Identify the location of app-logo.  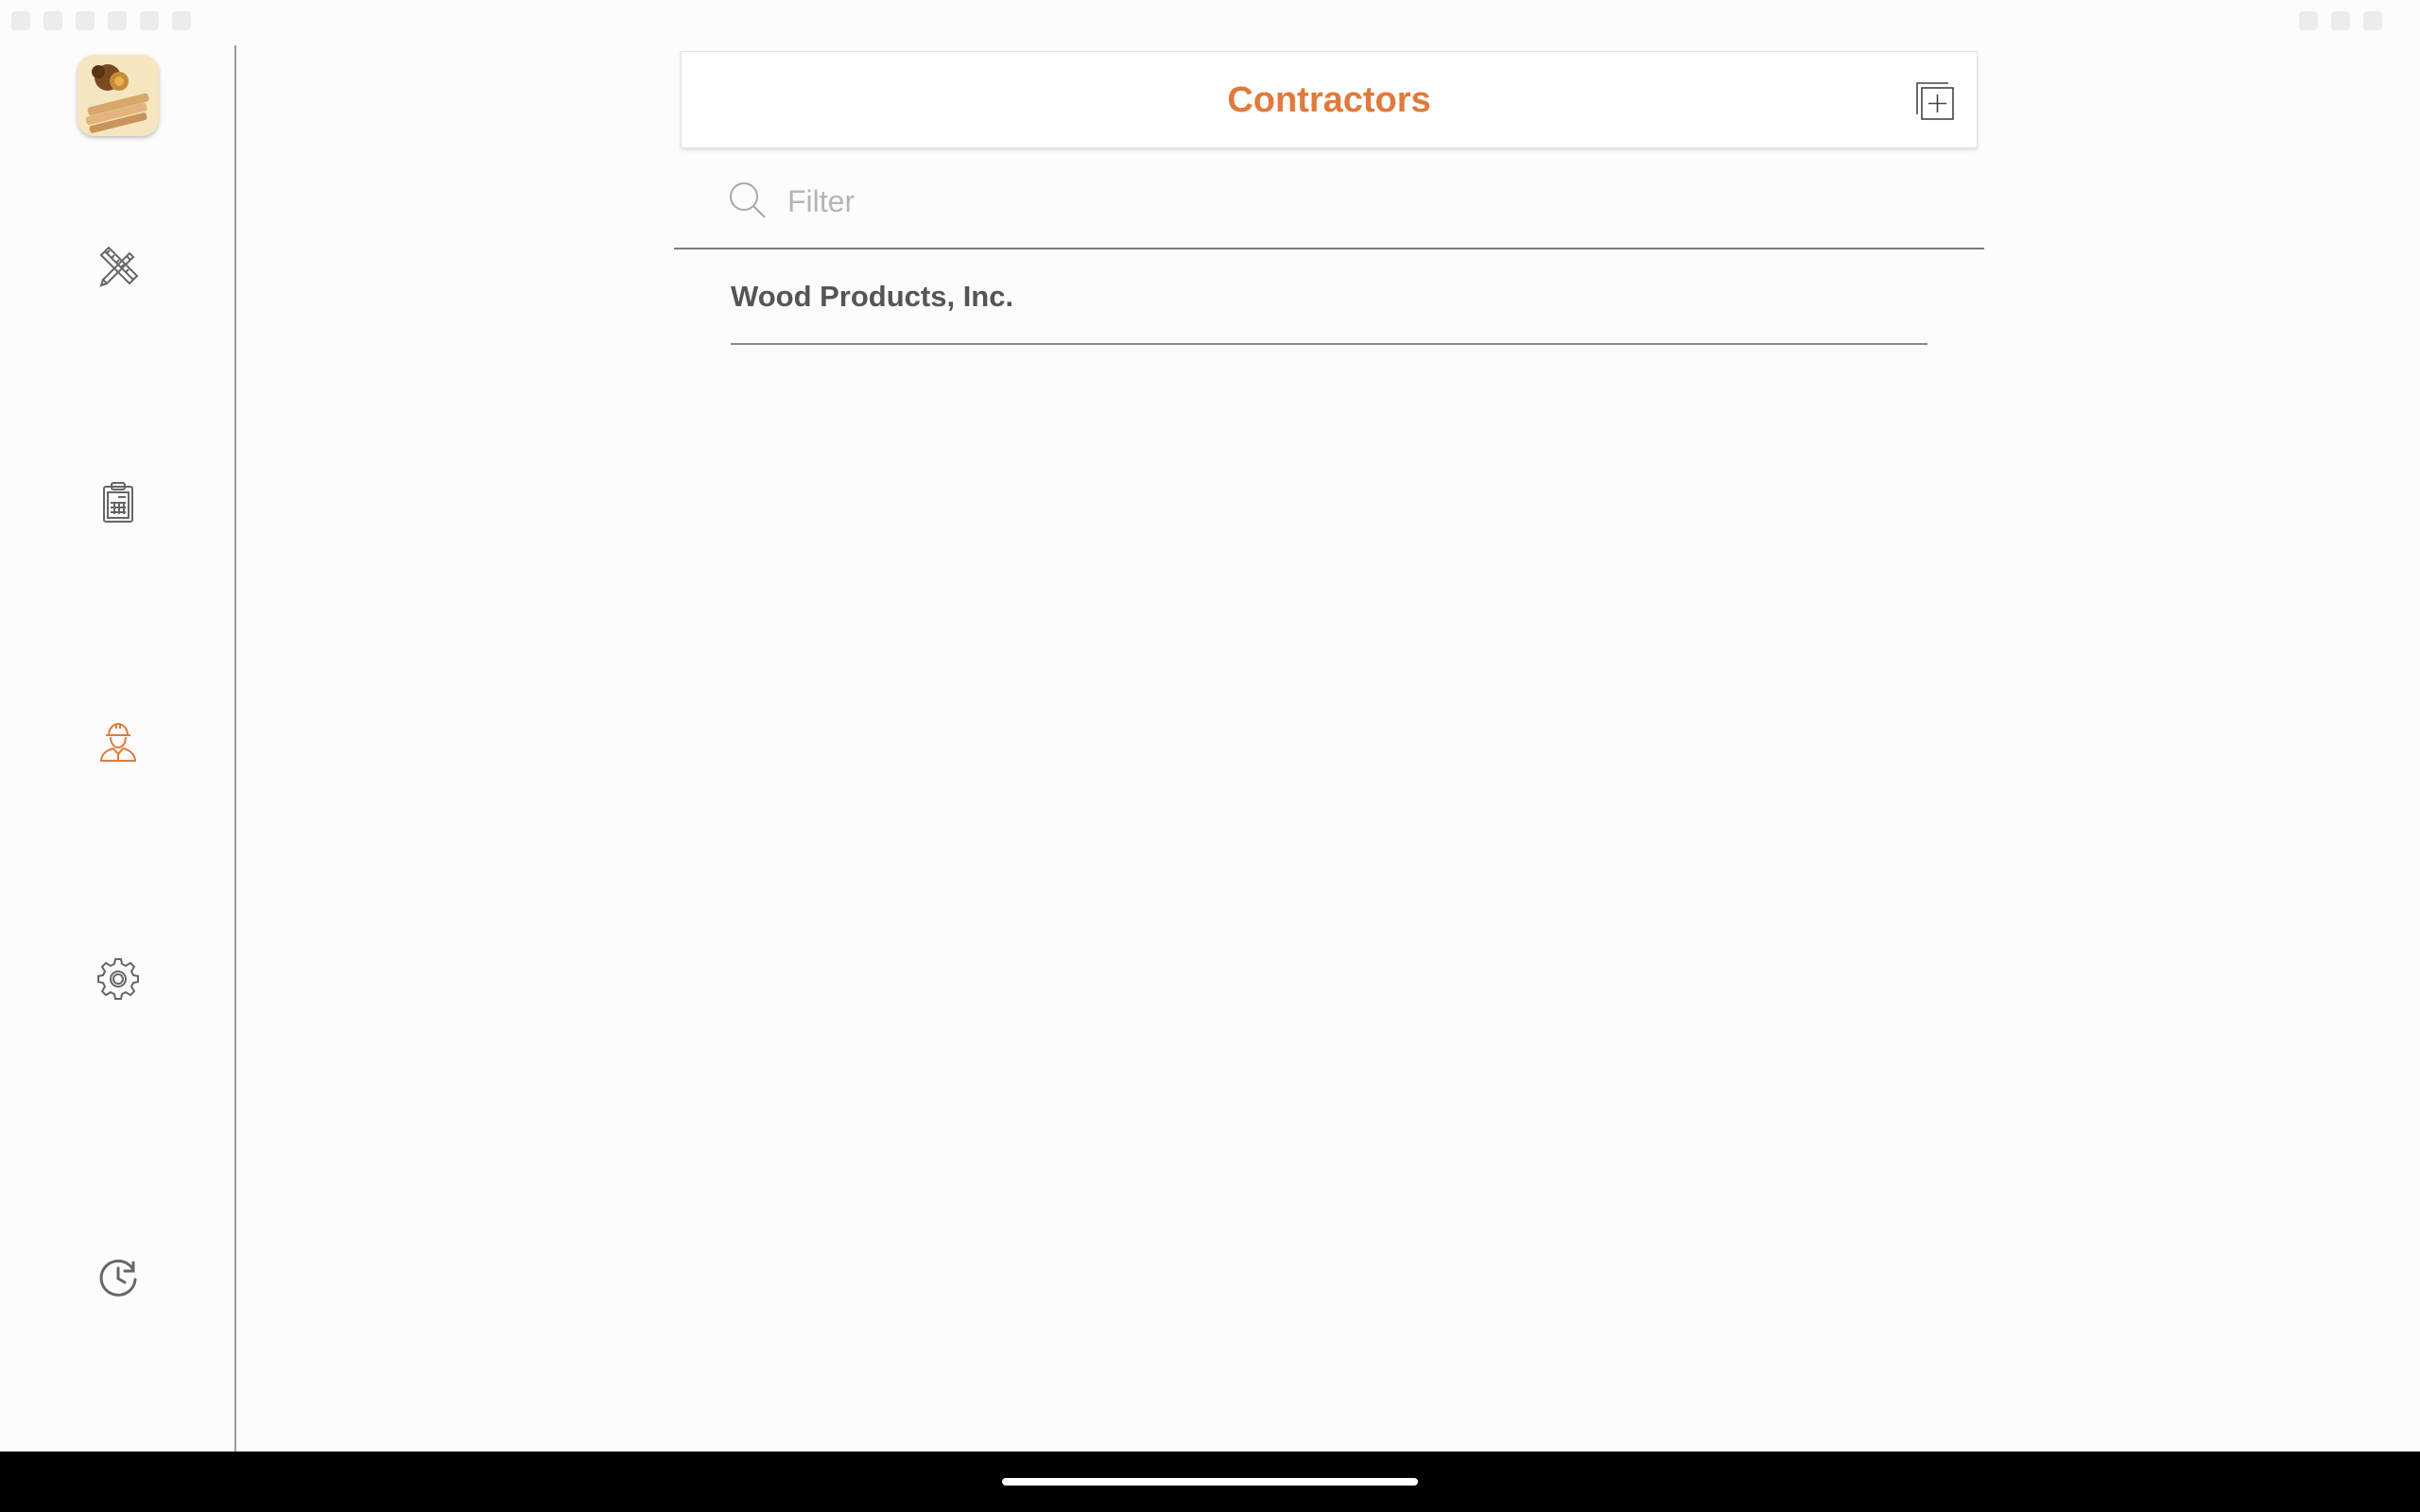
(119, 95).